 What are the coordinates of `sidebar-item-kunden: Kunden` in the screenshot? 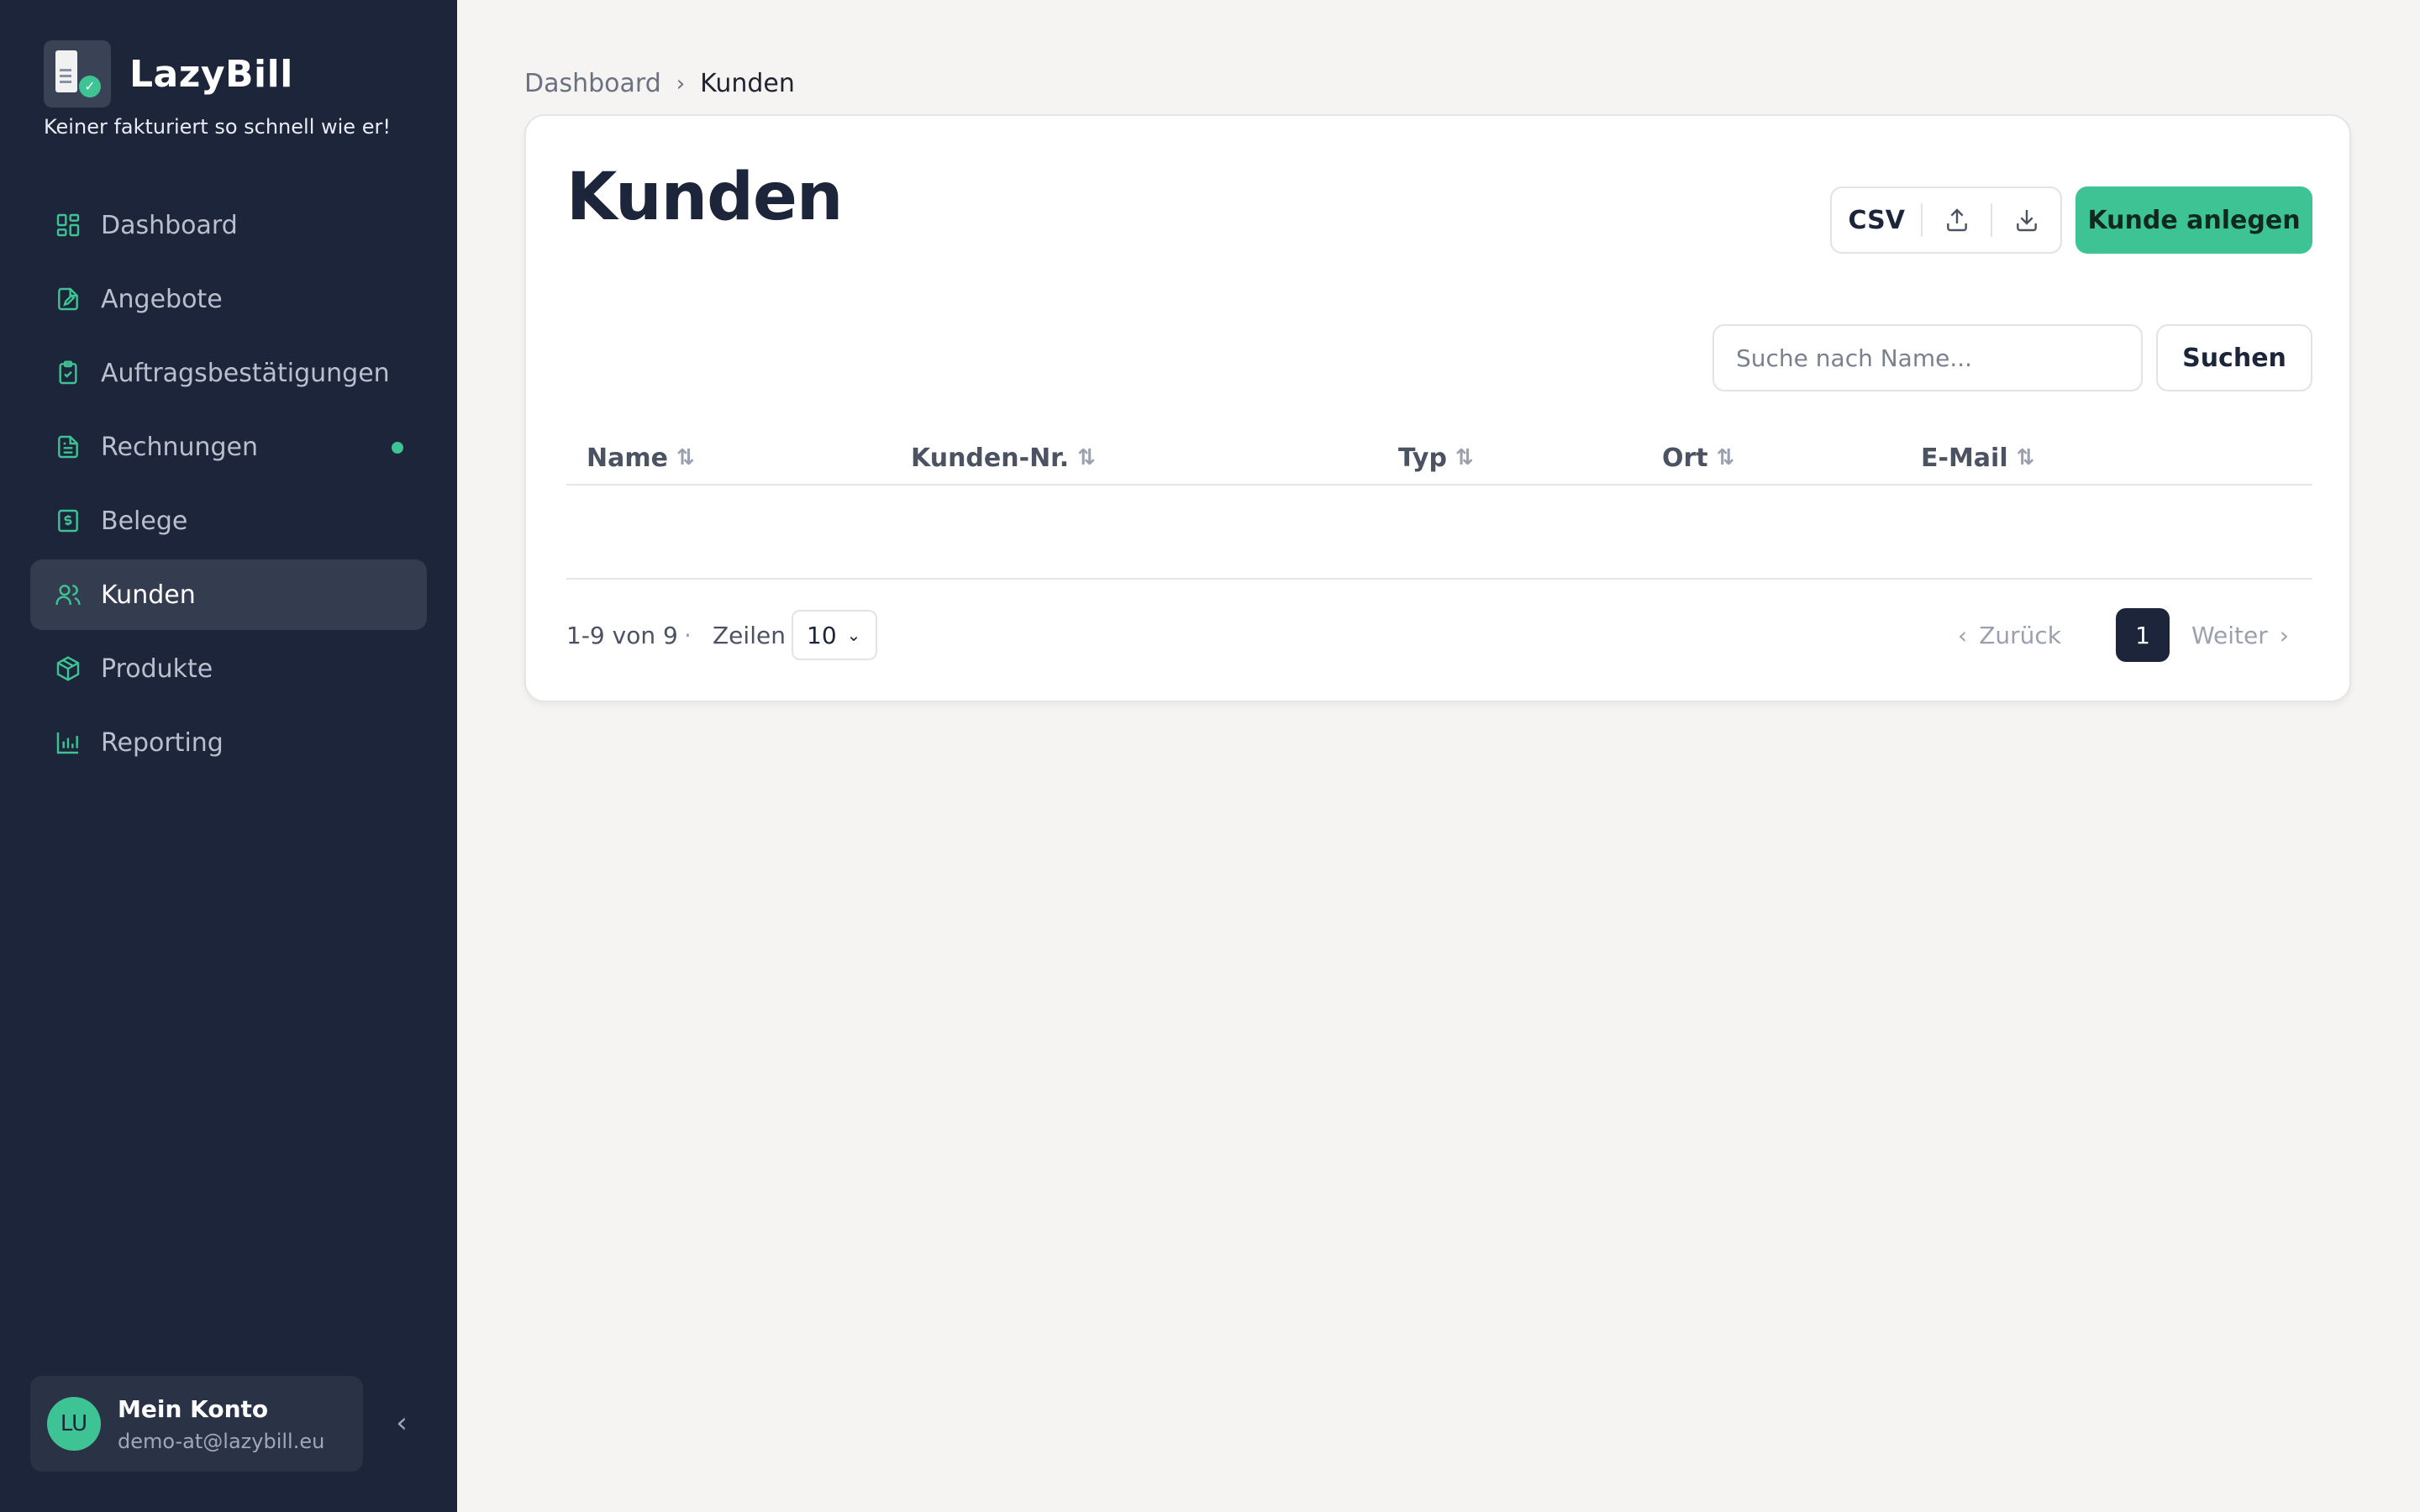 It's located at (228, 594).